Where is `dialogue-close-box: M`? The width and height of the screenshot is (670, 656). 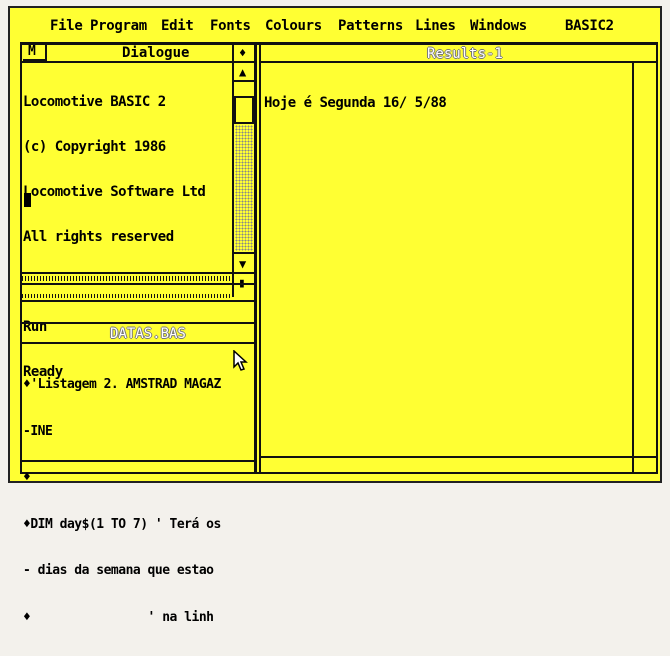
dialogue-close-box: M is located at coordinates (35, 52).